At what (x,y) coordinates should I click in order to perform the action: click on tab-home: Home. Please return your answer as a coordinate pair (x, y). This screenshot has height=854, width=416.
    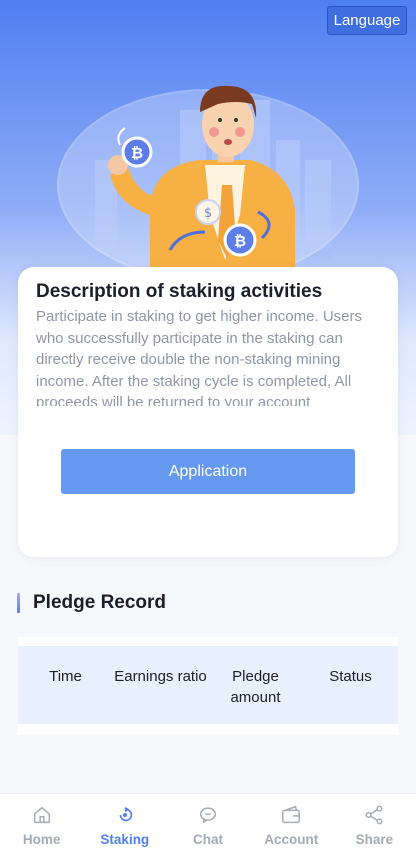
    Looking at the image, I should click on (41, 824).